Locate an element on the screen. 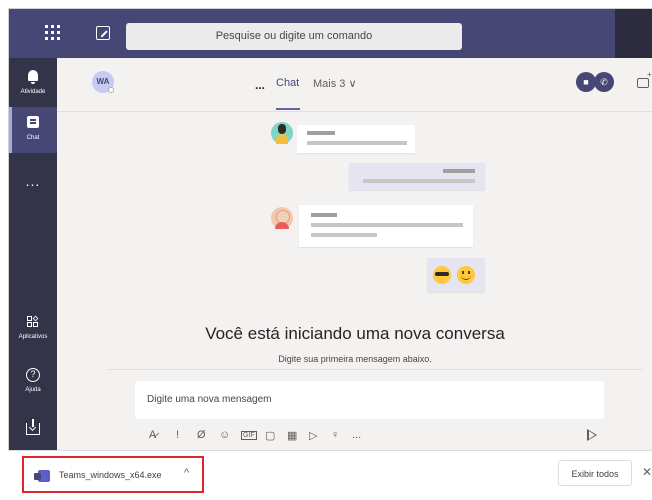 The height and width of the screenshot is (500, 652). video-call-icon: ■ is located at coordinates (586, 82).